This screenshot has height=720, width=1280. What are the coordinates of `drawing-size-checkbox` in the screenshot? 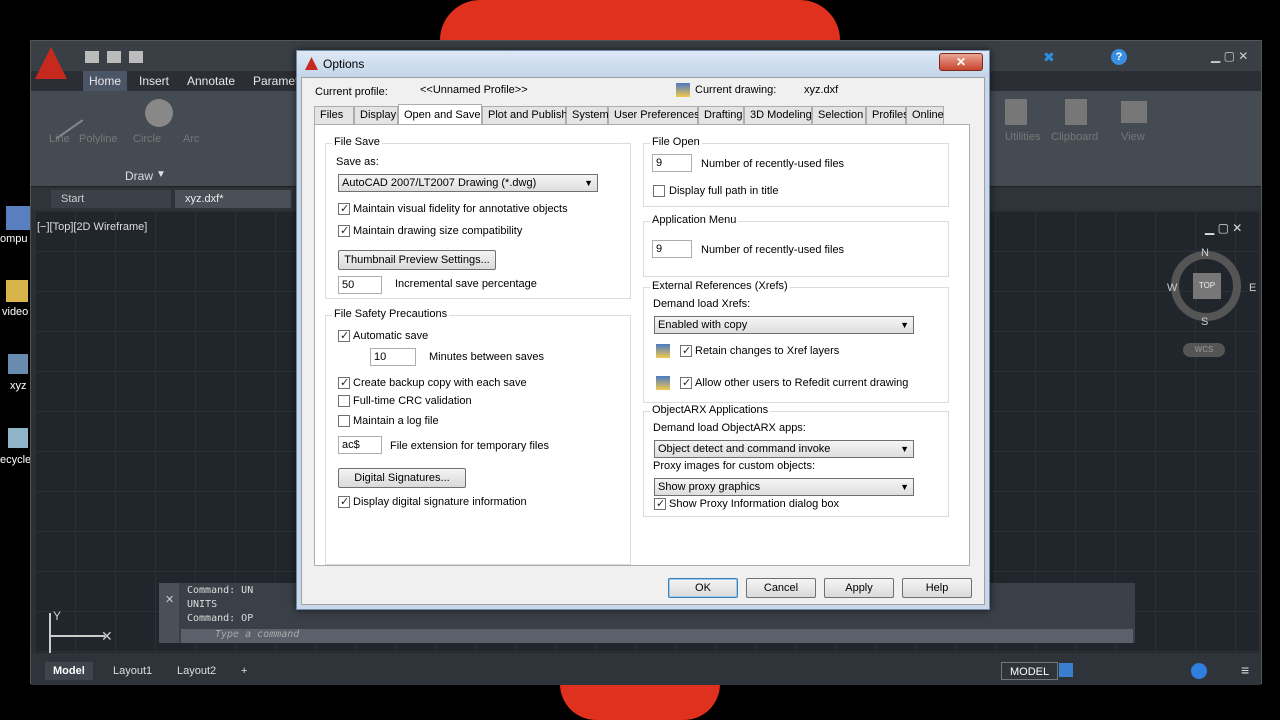 It's located at (344, 230).